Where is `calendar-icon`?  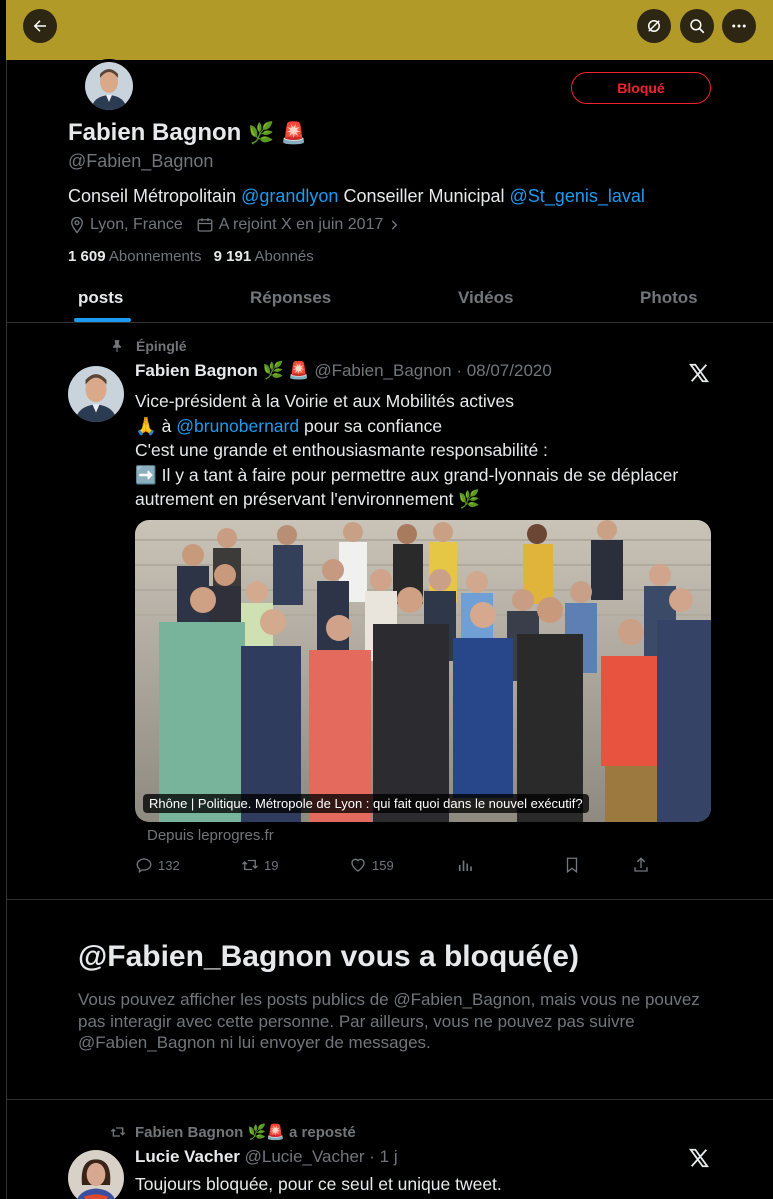 calendar-icon is located at coordinates (205, 225).